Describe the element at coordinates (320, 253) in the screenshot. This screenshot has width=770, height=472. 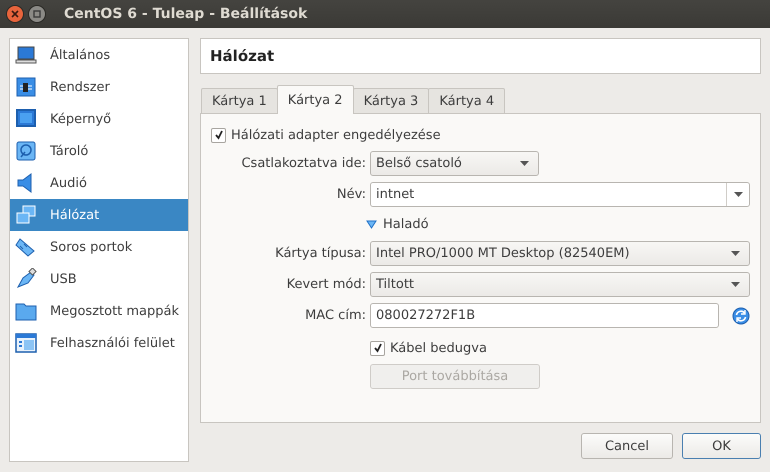
I see `field-label: Kártya típusa:` at that location.